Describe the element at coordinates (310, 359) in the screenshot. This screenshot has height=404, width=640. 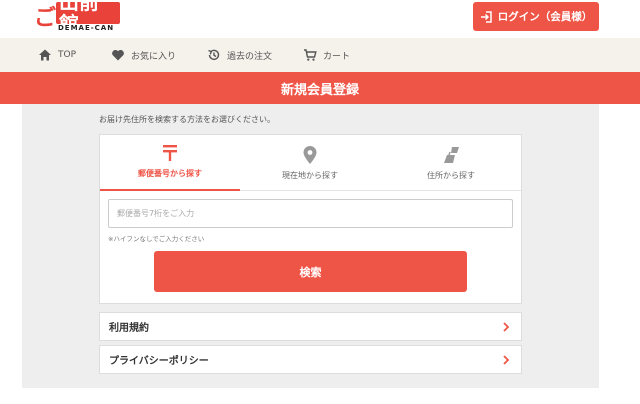
I see `privacy-policy-link: プライバシーポリシー` at that location.